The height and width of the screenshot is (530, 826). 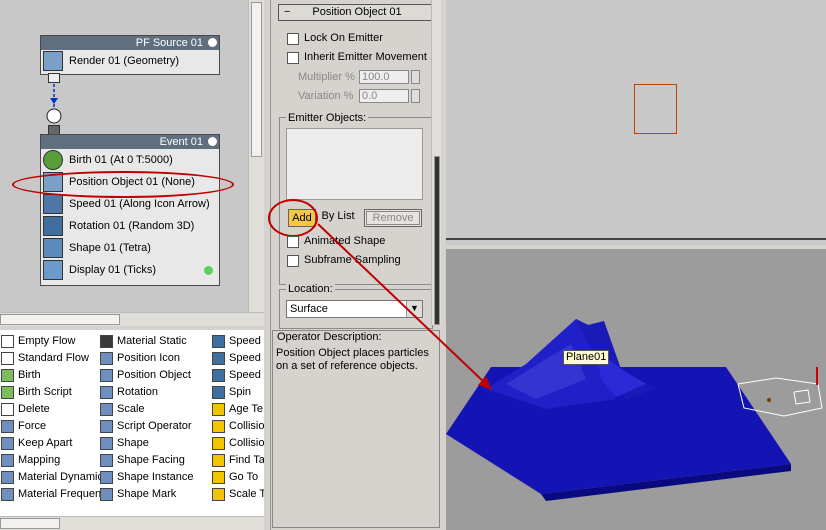 I want to click on depot-item: Shape, so click(x=154, y=443).